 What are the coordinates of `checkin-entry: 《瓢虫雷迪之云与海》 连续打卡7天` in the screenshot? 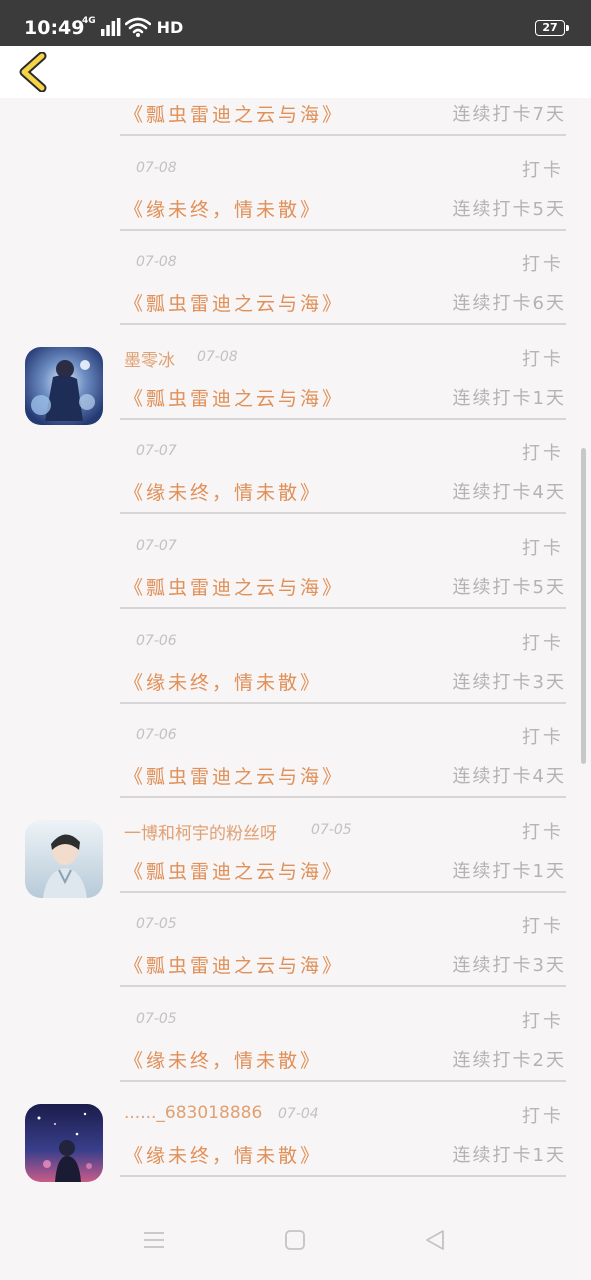 It's located at (295, 119).